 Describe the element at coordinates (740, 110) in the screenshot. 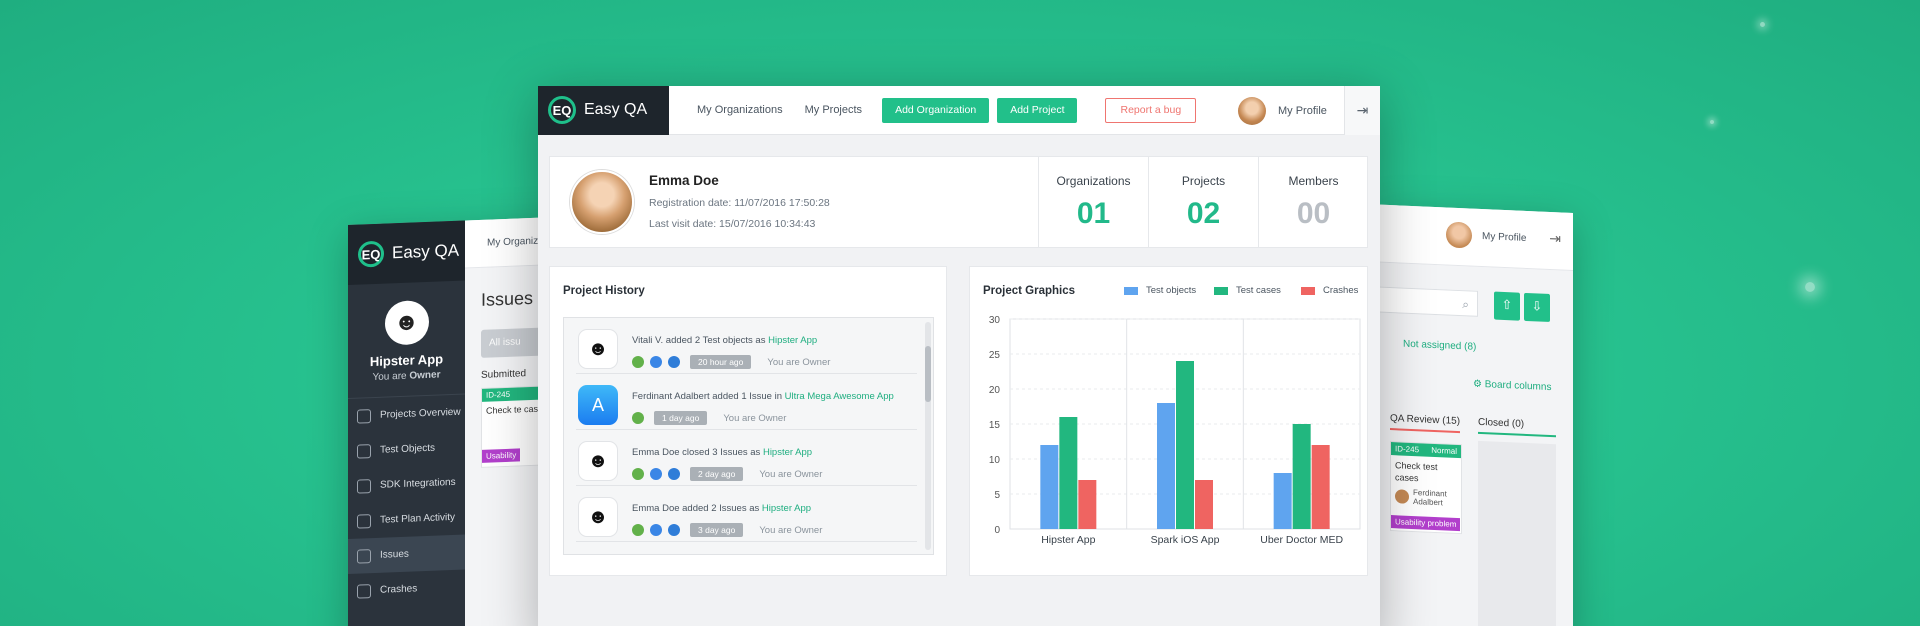

I see `nav-my-organizations: My Organizations` at that location.